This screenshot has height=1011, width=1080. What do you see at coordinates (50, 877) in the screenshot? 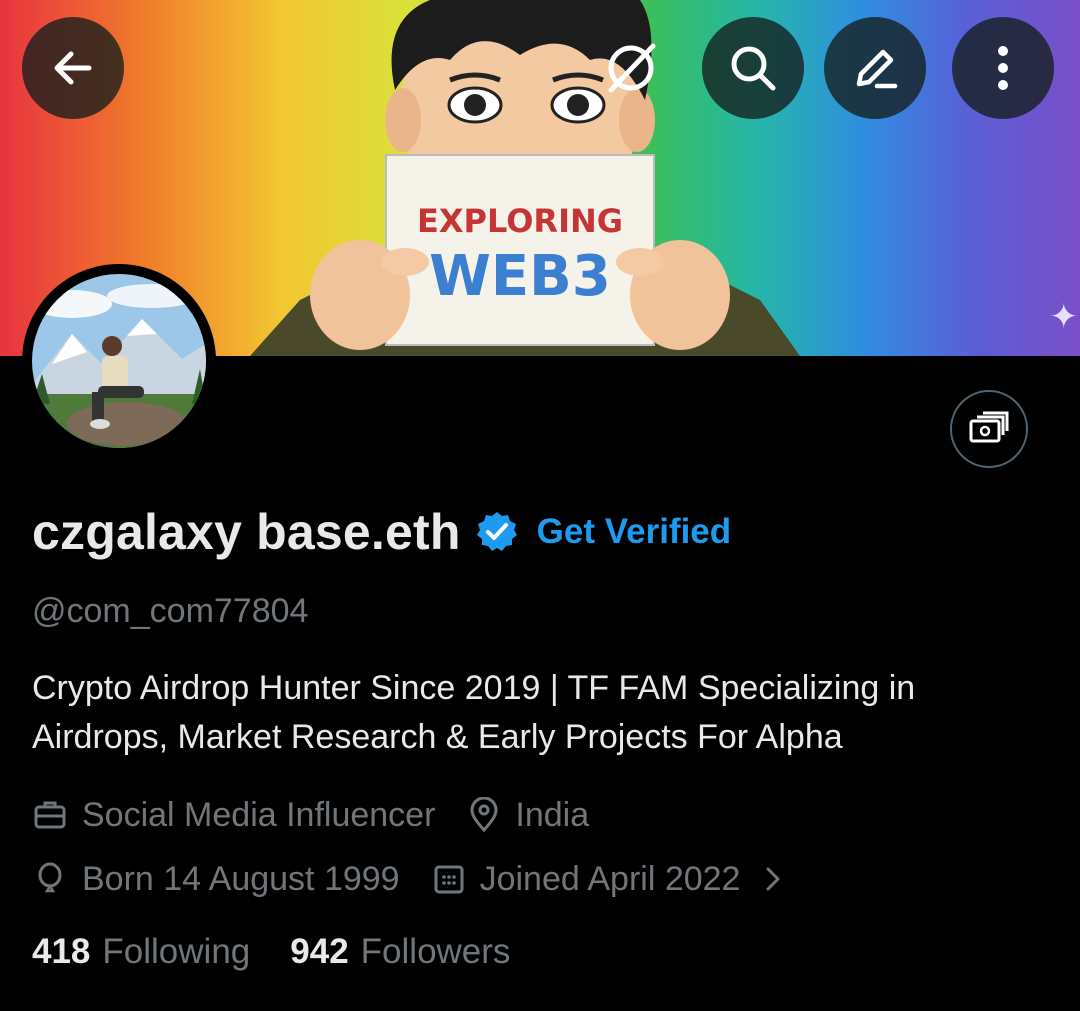
I see `balloon-icon` at bounding box center [50, 877].